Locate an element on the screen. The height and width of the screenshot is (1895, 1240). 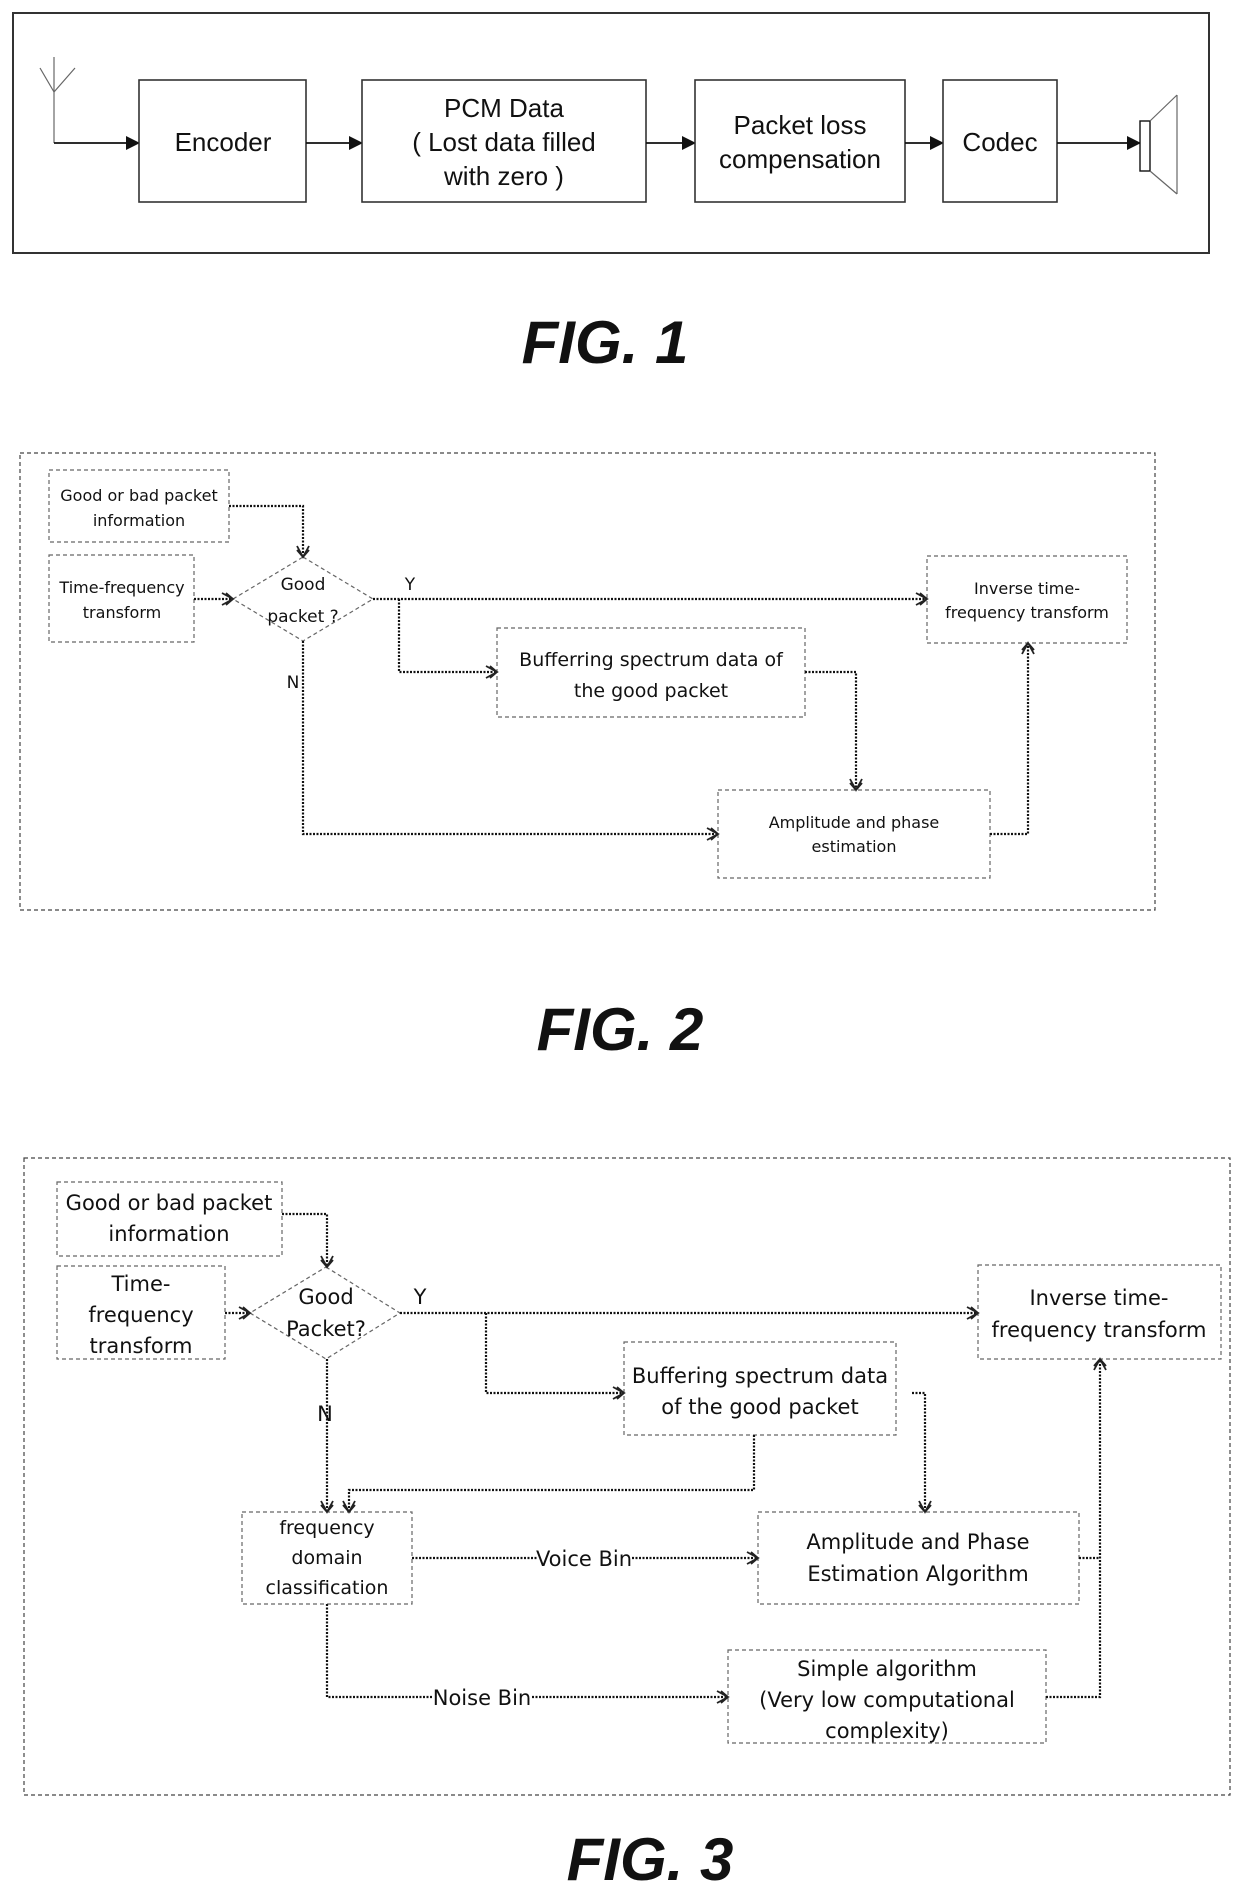
fig3-amp-phase-line2: Estimation Algorithm is located at coordinates (917, 1574).